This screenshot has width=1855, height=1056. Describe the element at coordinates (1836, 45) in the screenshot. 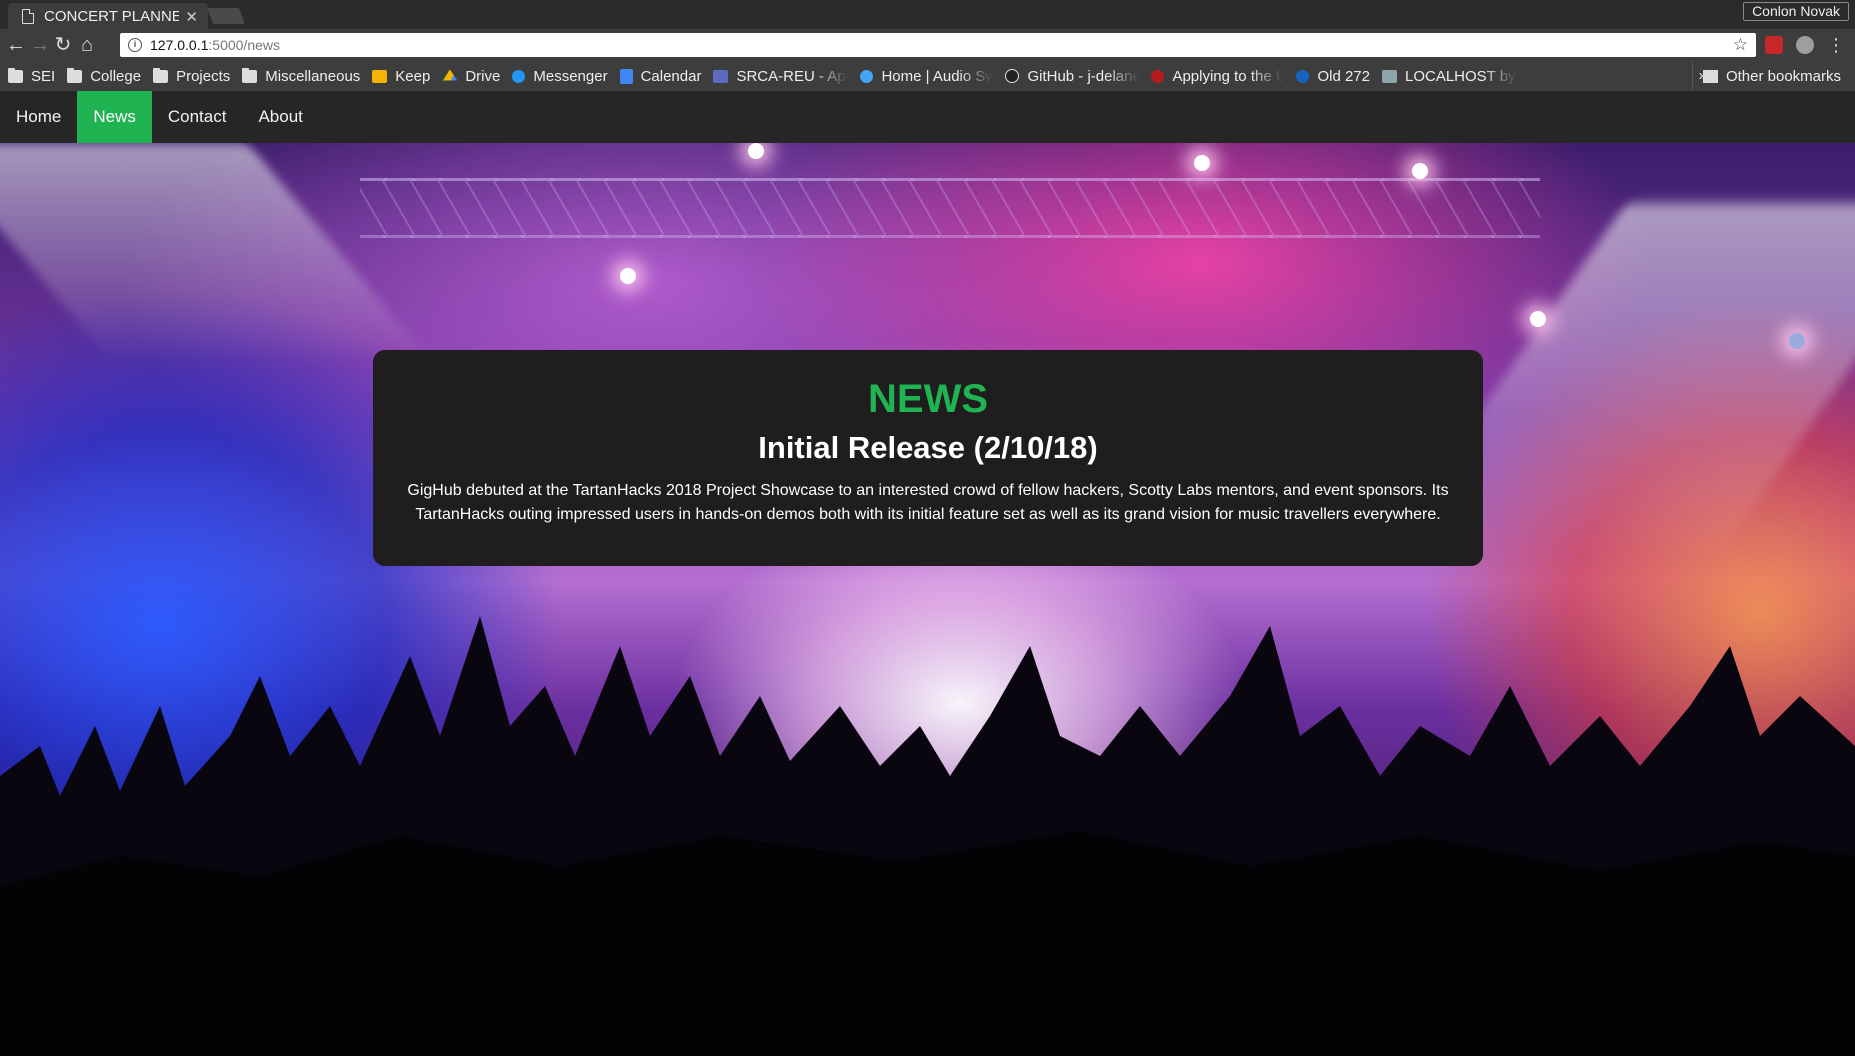

I see `menu-dots-icon: ⋮` at that location.